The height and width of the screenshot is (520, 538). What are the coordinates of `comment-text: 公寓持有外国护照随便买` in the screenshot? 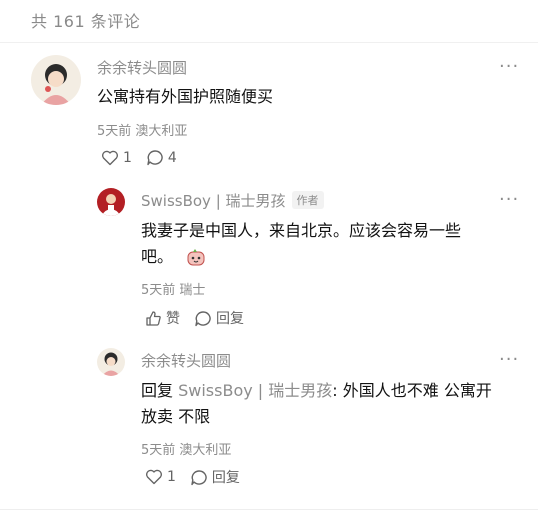 It's located at (185, 96).